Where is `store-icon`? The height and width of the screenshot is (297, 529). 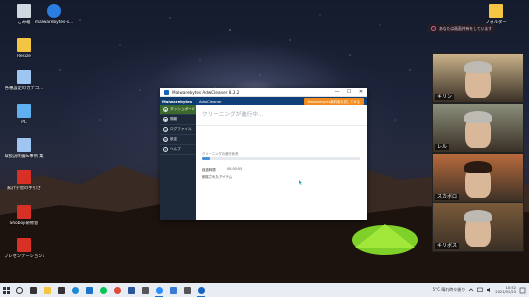
store-icon is located at coordinates (61, 290).